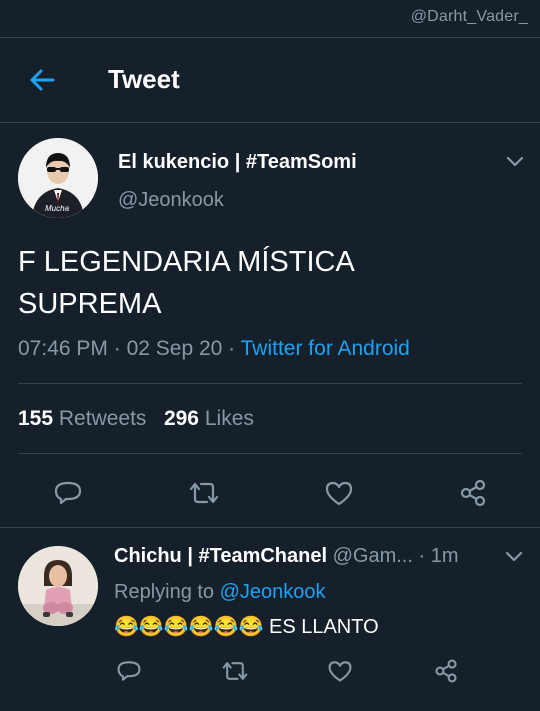 The width and height of the screenshot is (540, 711). Describe the element at coordinates (58, 178) in the screenshot. I see `avatar: Mucha` at that location.